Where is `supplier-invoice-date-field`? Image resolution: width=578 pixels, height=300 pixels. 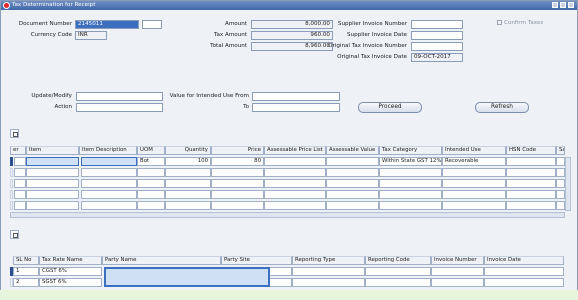 supplier-invoice-date-field is located at coordinates (437, 35).